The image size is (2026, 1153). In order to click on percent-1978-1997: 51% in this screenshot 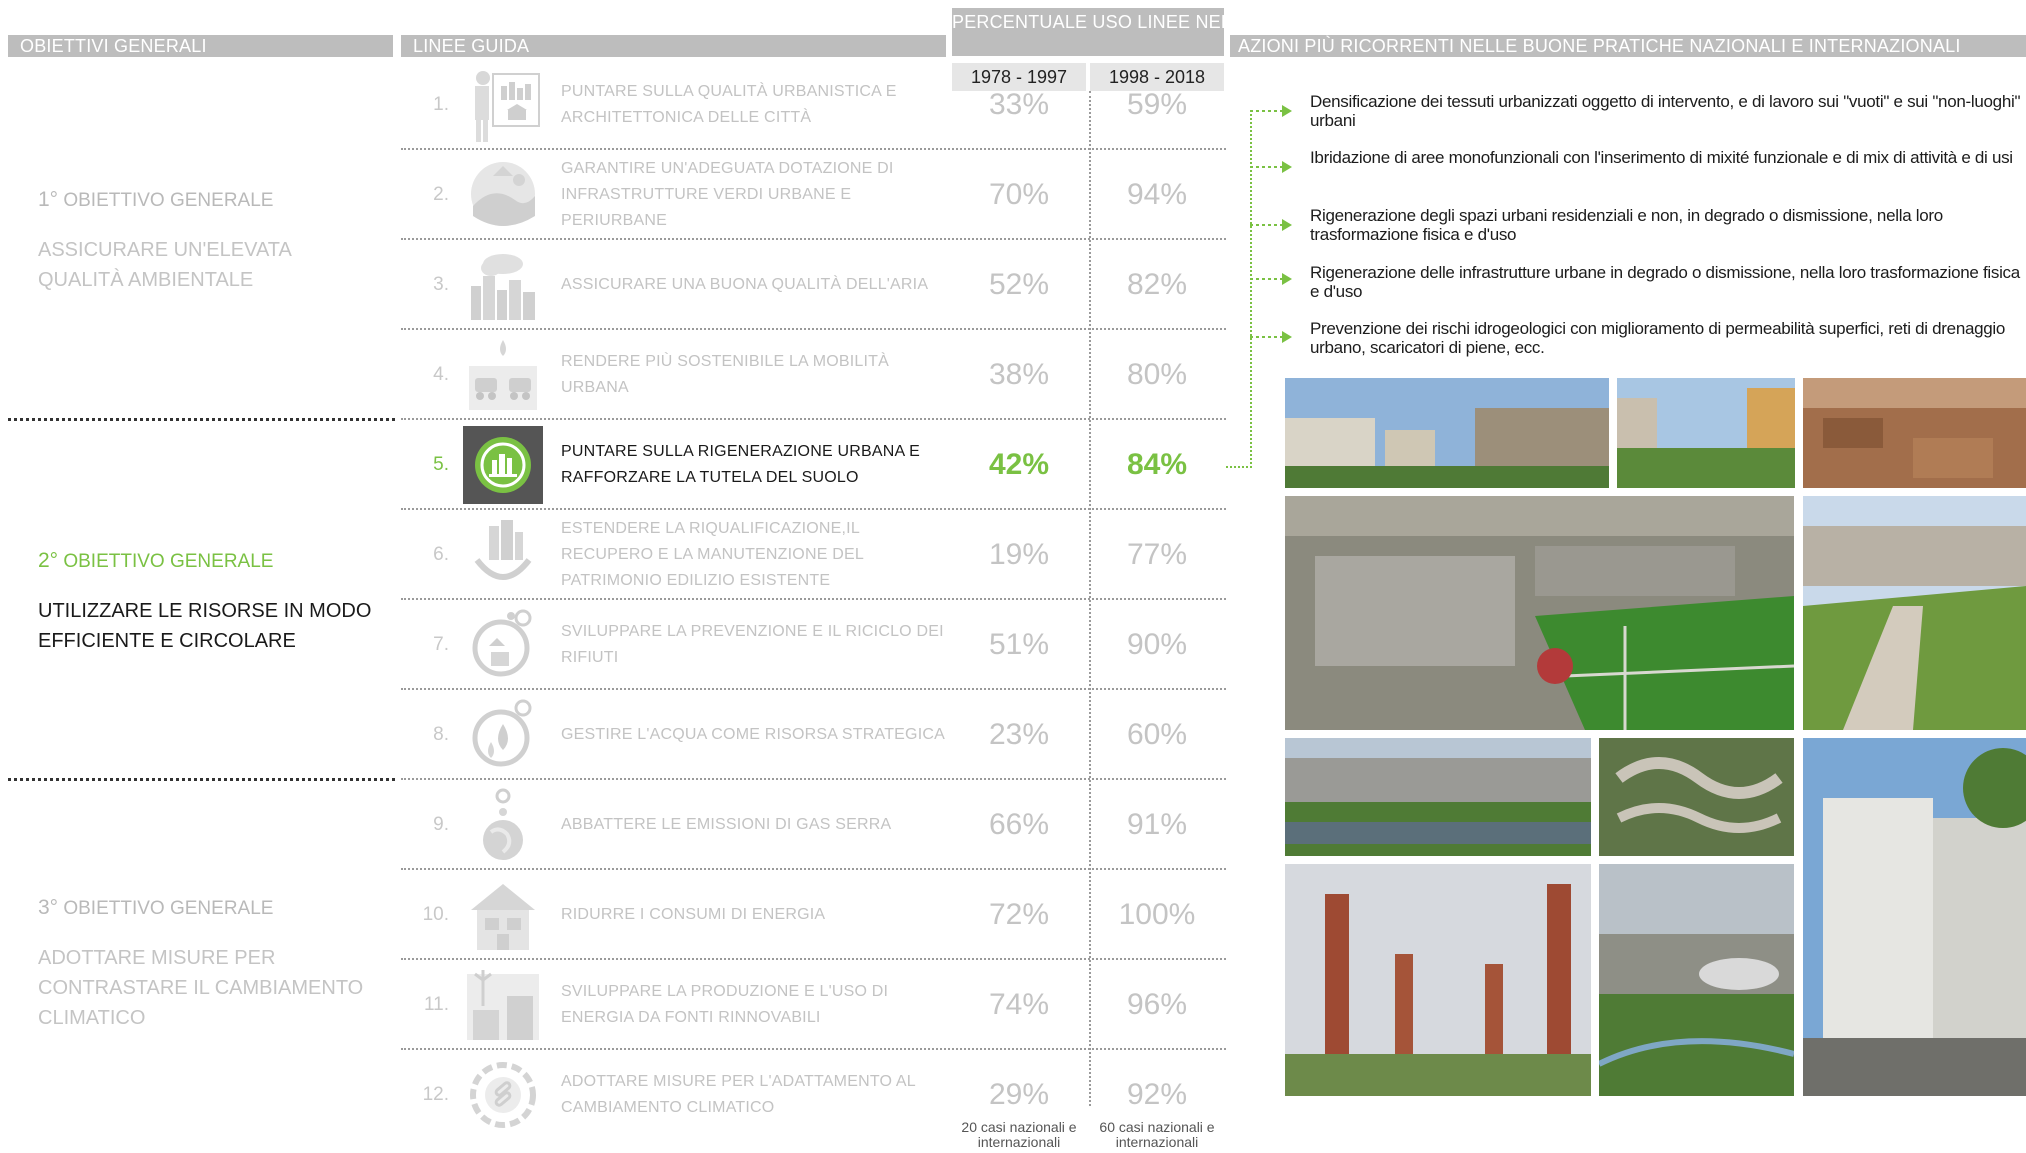, I will do `click(1019, 644)`.